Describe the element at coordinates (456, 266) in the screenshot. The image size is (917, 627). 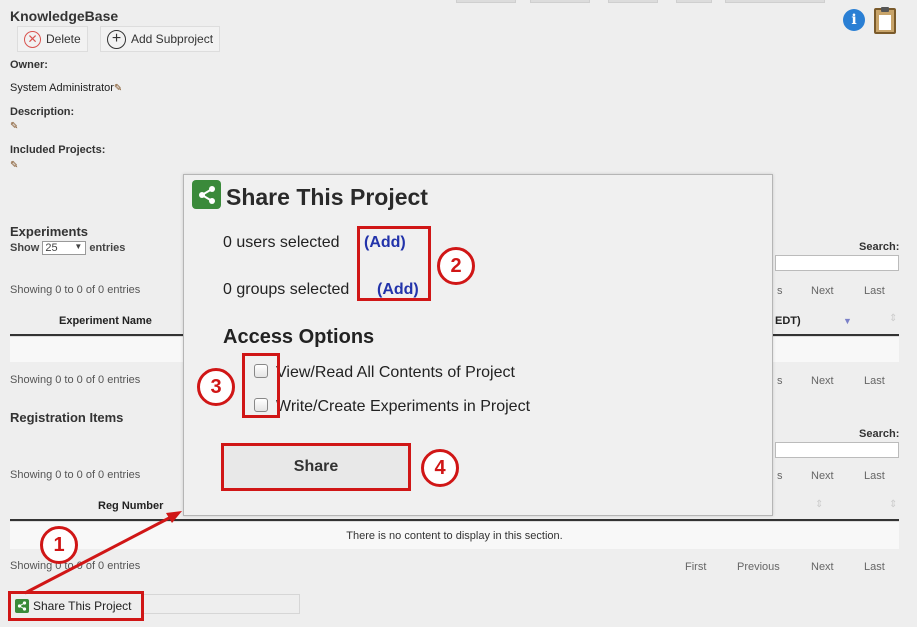
I see `callout-2: 2` at that location.